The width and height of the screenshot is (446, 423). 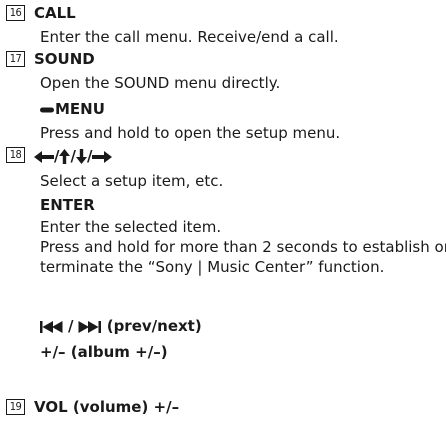 What do you see at coordinates (104, 352) in the screenshot?
I see `album-label: +/– (album +/–)` at bounding box center [104, 352].